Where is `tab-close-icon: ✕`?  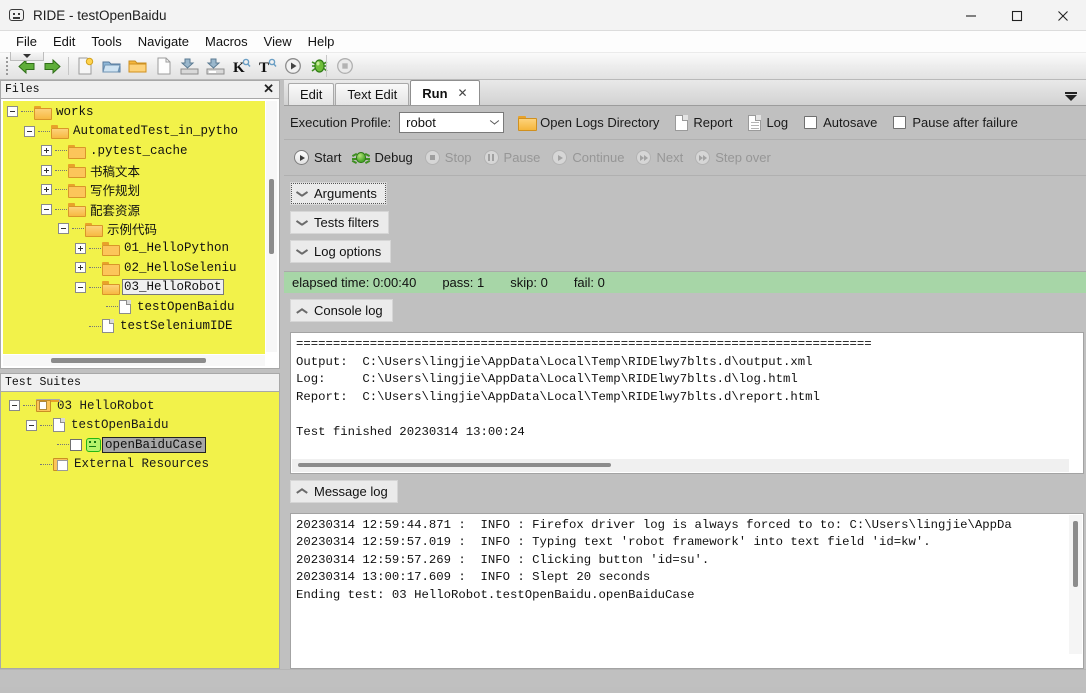
tab-close-icon: ✕ is located at coordinates (463, 93).